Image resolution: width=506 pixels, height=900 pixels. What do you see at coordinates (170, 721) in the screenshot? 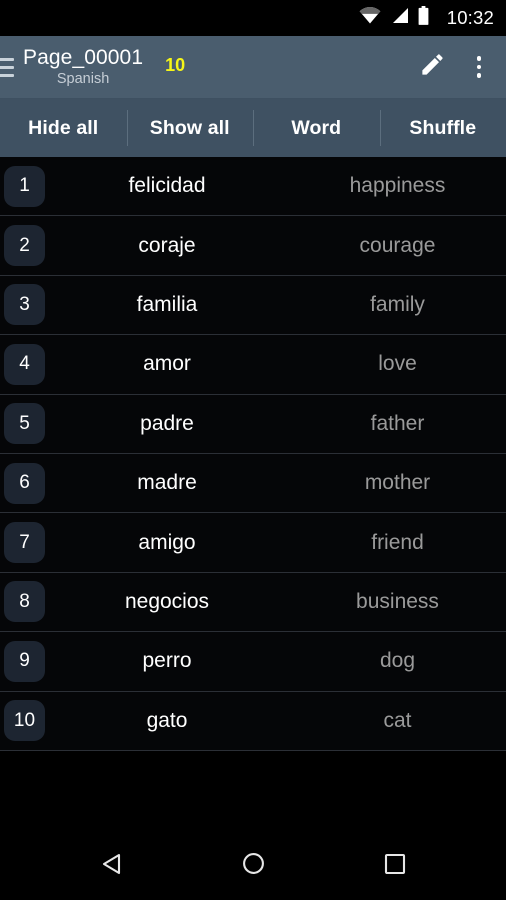
I see `row-term: gato` at bounding box center [170, 721].